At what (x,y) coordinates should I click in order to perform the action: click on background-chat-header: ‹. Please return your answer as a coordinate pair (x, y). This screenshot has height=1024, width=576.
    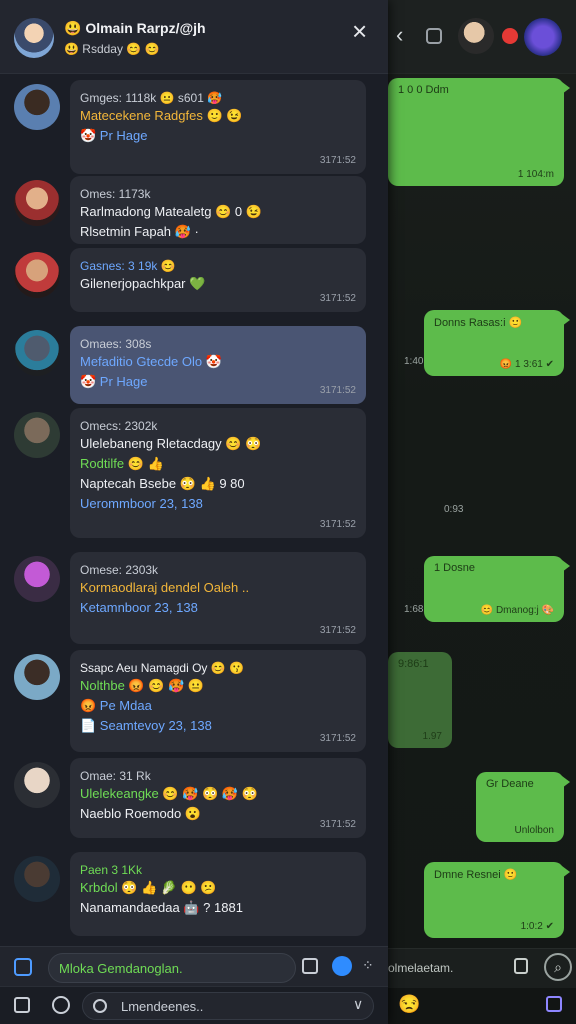
    Looking at the image, I should click on (482, 37).